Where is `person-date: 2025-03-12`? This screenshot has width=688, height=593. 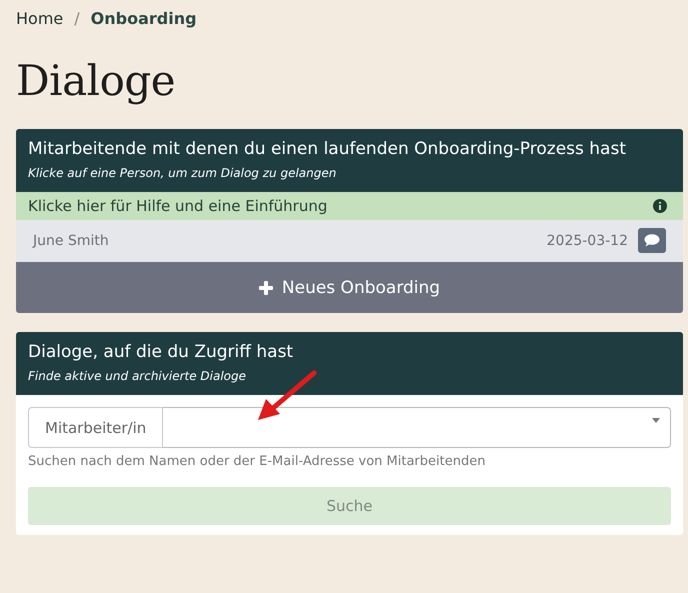 person-date: 2025-03-12 is located at coordinates (587, 240).